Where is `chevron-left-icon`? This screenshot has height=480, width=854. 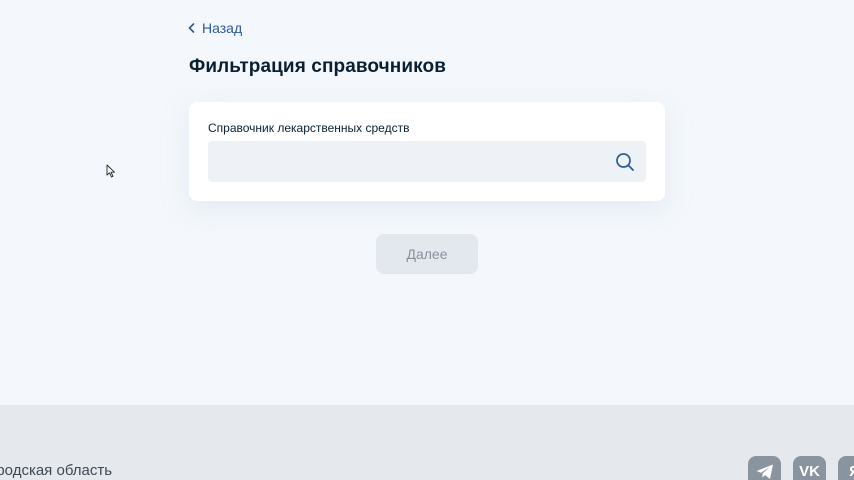 chevron-left-icon is located at coordinates (191, 28).